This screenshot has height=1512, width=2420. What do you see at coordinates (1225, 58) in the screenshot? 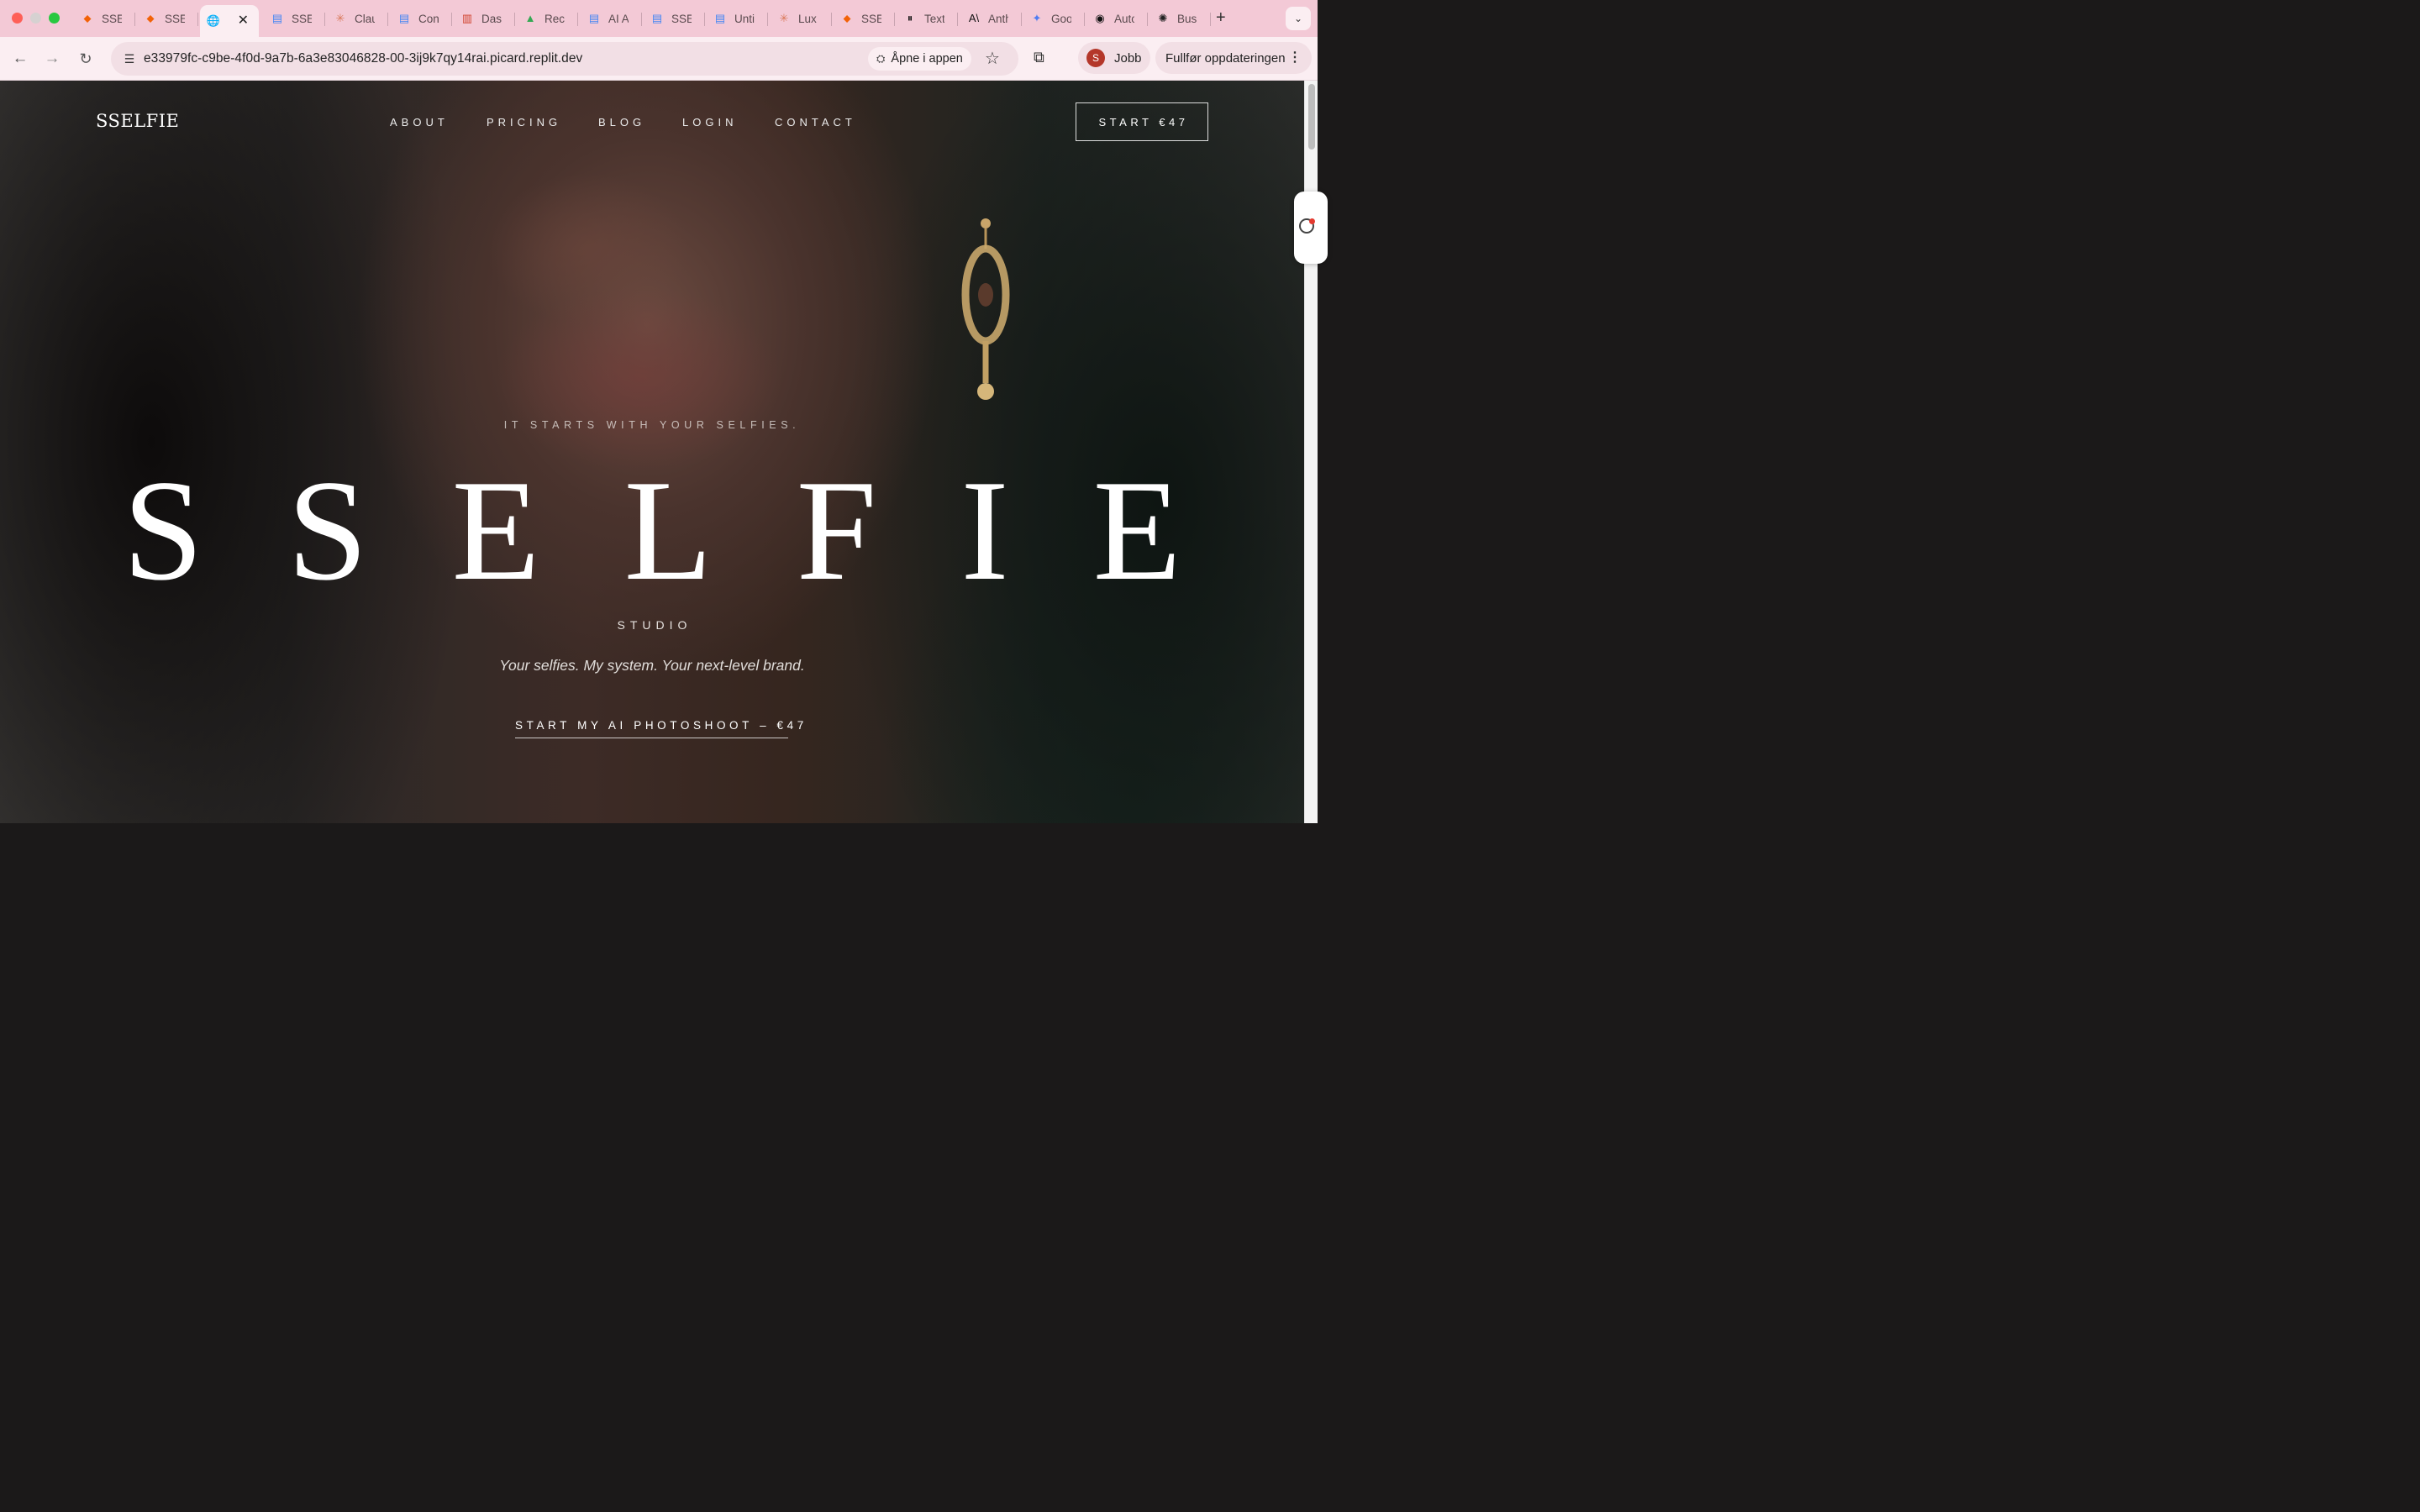
I see `update-label: Fullfør oppdateringen` at bounding box center [1225, 58].